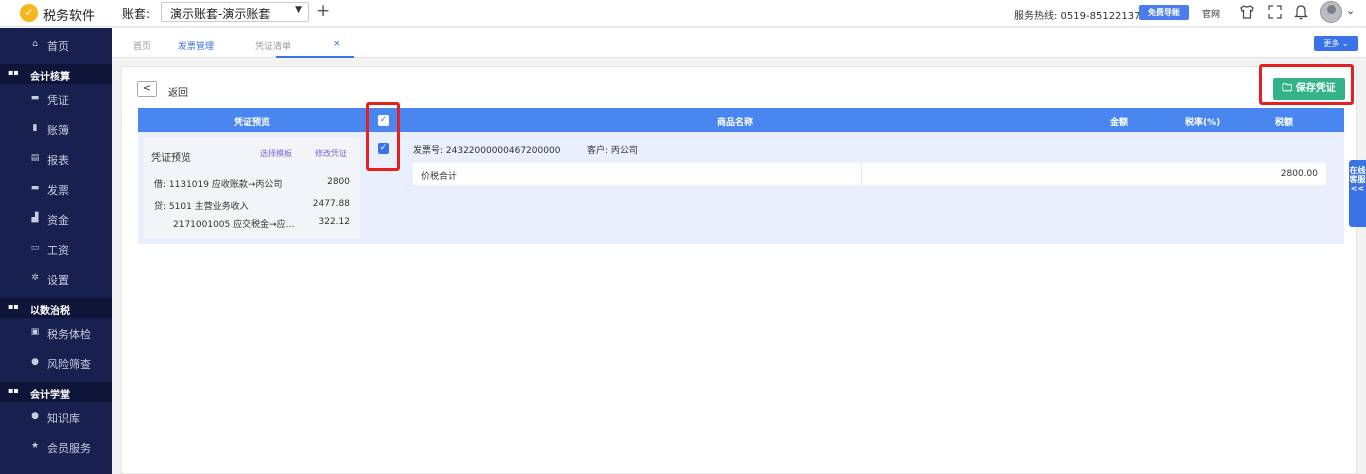  I want to click on header-product-name: 商品名称, so click(735, 123).